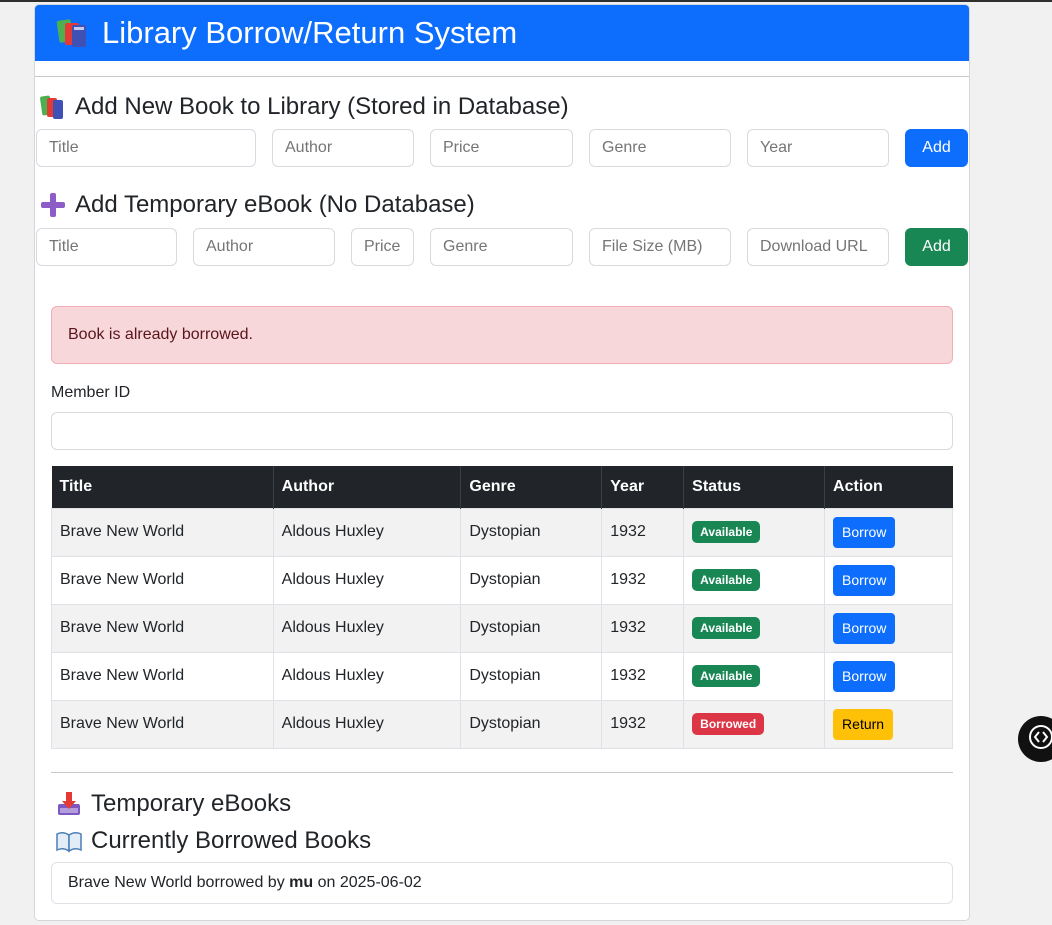 The width and height of the screenshot is (1052, 925). What do you see at coordinates (818, 148) in the screenshot?
I see `book-year-input` at bounding box center [818, 148].